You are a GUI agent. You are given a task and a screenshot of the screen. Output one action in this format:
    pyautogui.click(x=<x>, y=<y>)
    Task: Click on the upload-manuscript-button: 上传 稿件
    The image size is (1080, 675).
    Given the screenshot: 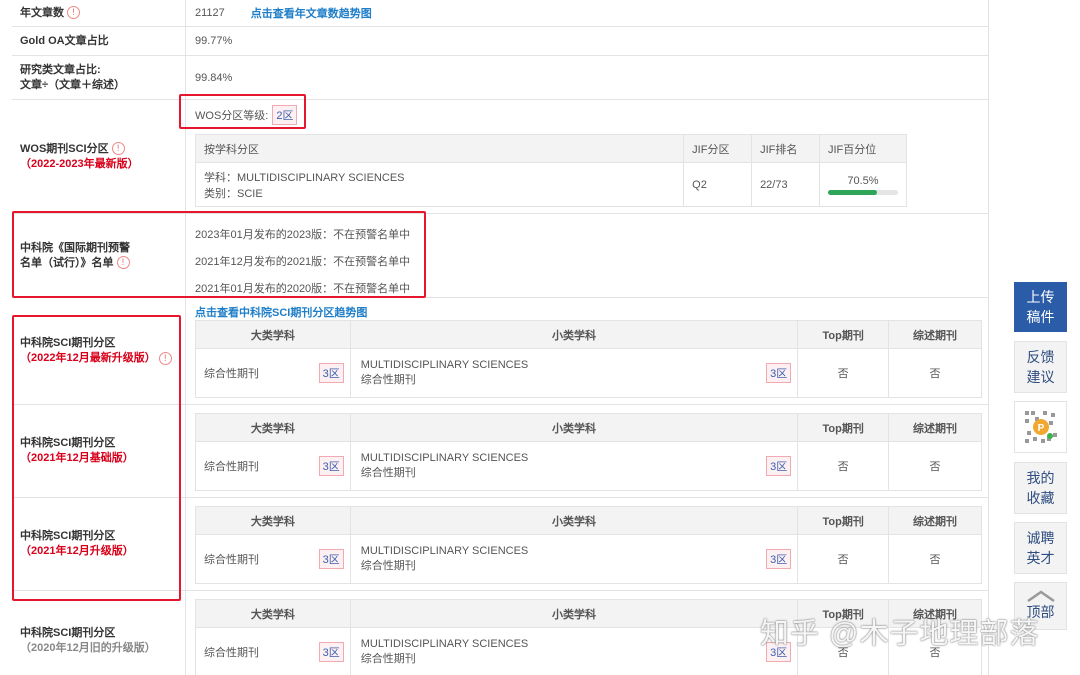 What is the action you would take?
    pyautogui.click(x=1040, y=307)
    